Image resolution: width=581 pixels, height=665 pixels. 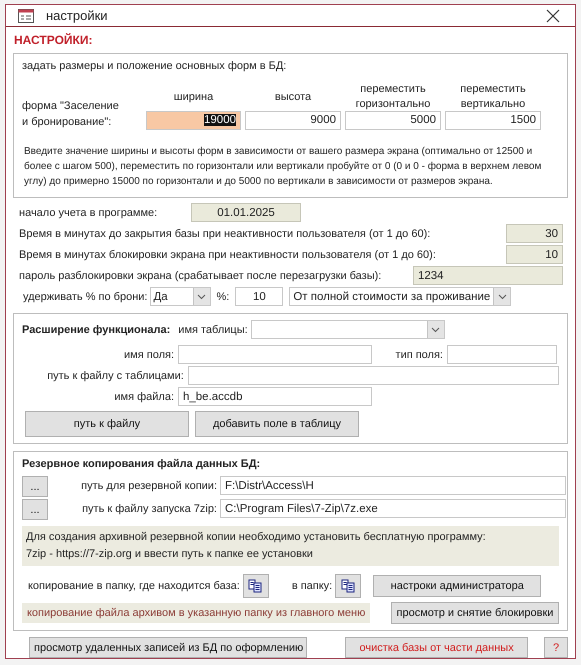 I want to click on footer-button: очистка базы от части данных, so click(x=436, y=647).